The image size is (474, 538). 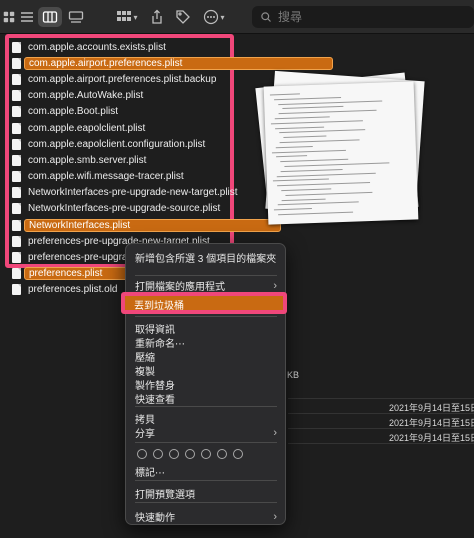 I want to click on file-row: com.apple.accounts.exists.plist, so click(x=119, y=47).